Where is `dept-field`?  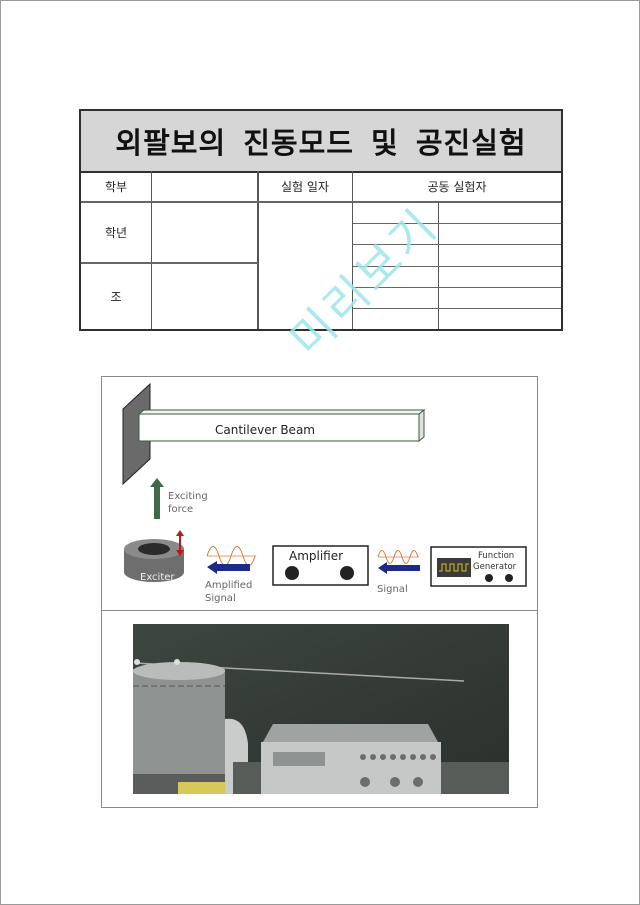 dept-field is located at coordinates (204, 186).